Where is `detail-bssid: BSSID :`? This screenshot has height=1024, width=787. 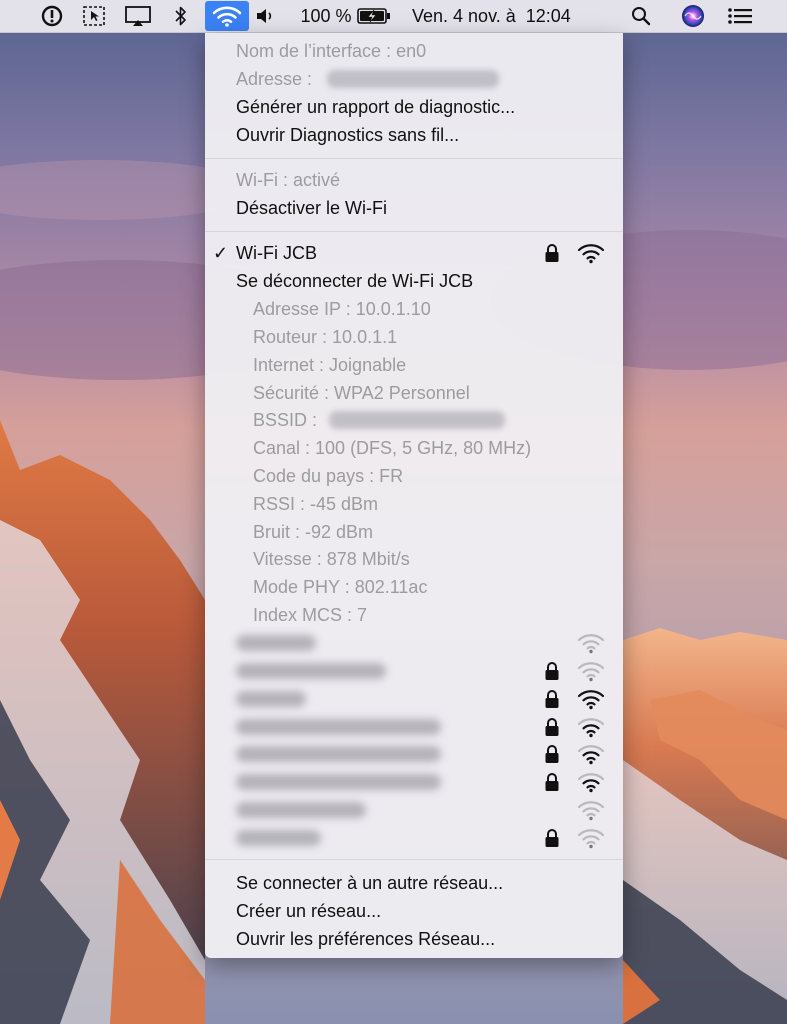
detail-bssid: BSSID : is located at coordinates (414, 420).